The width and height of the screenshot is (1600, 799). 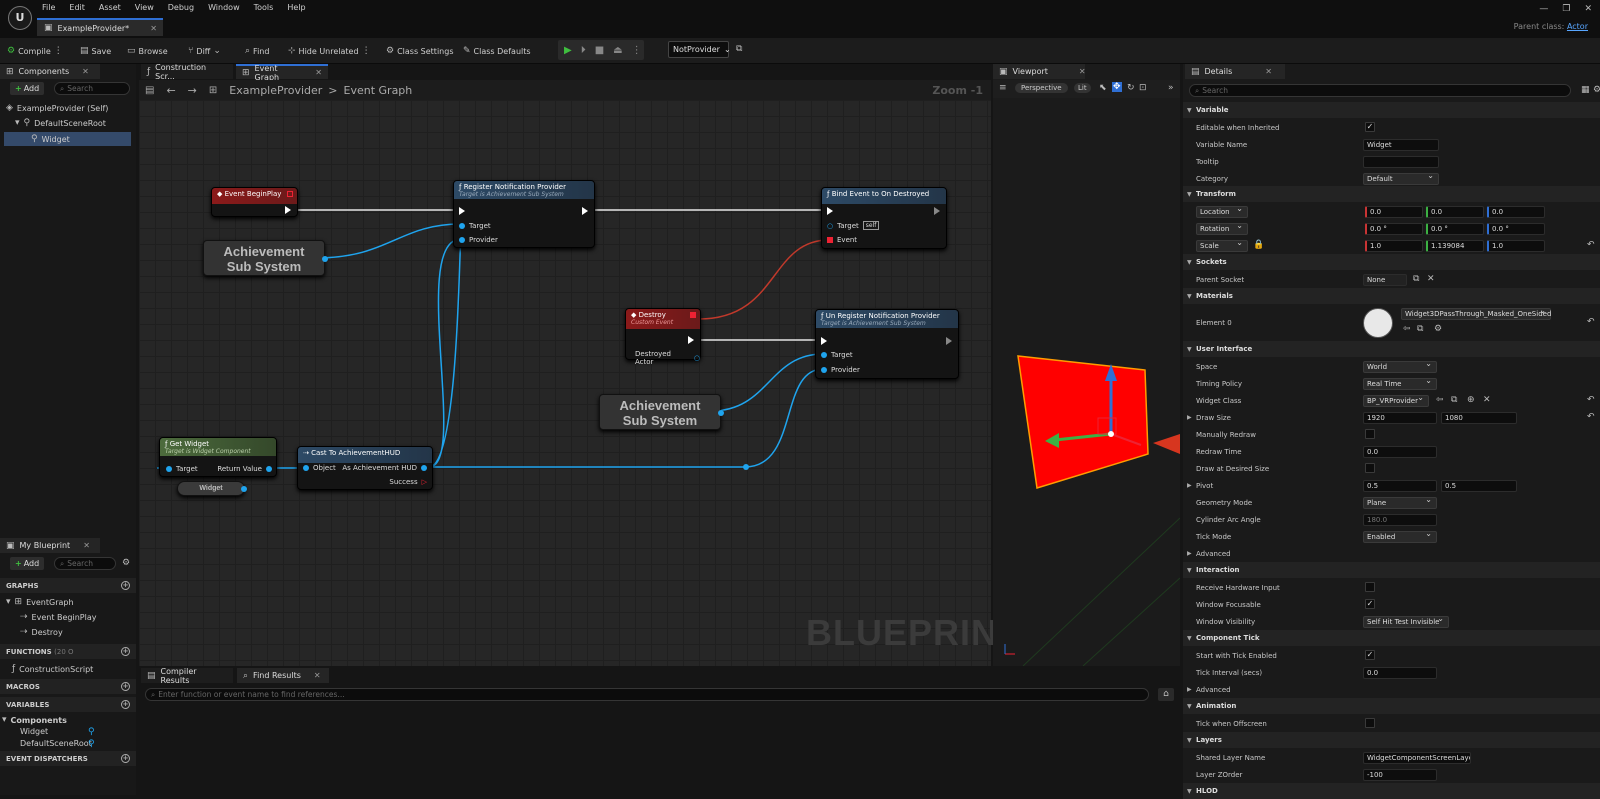 What do you see at coordinates (1400, 775) in the screenshot?
I see `layer-zorder-input: -100` at bounding box center [1400, 775].